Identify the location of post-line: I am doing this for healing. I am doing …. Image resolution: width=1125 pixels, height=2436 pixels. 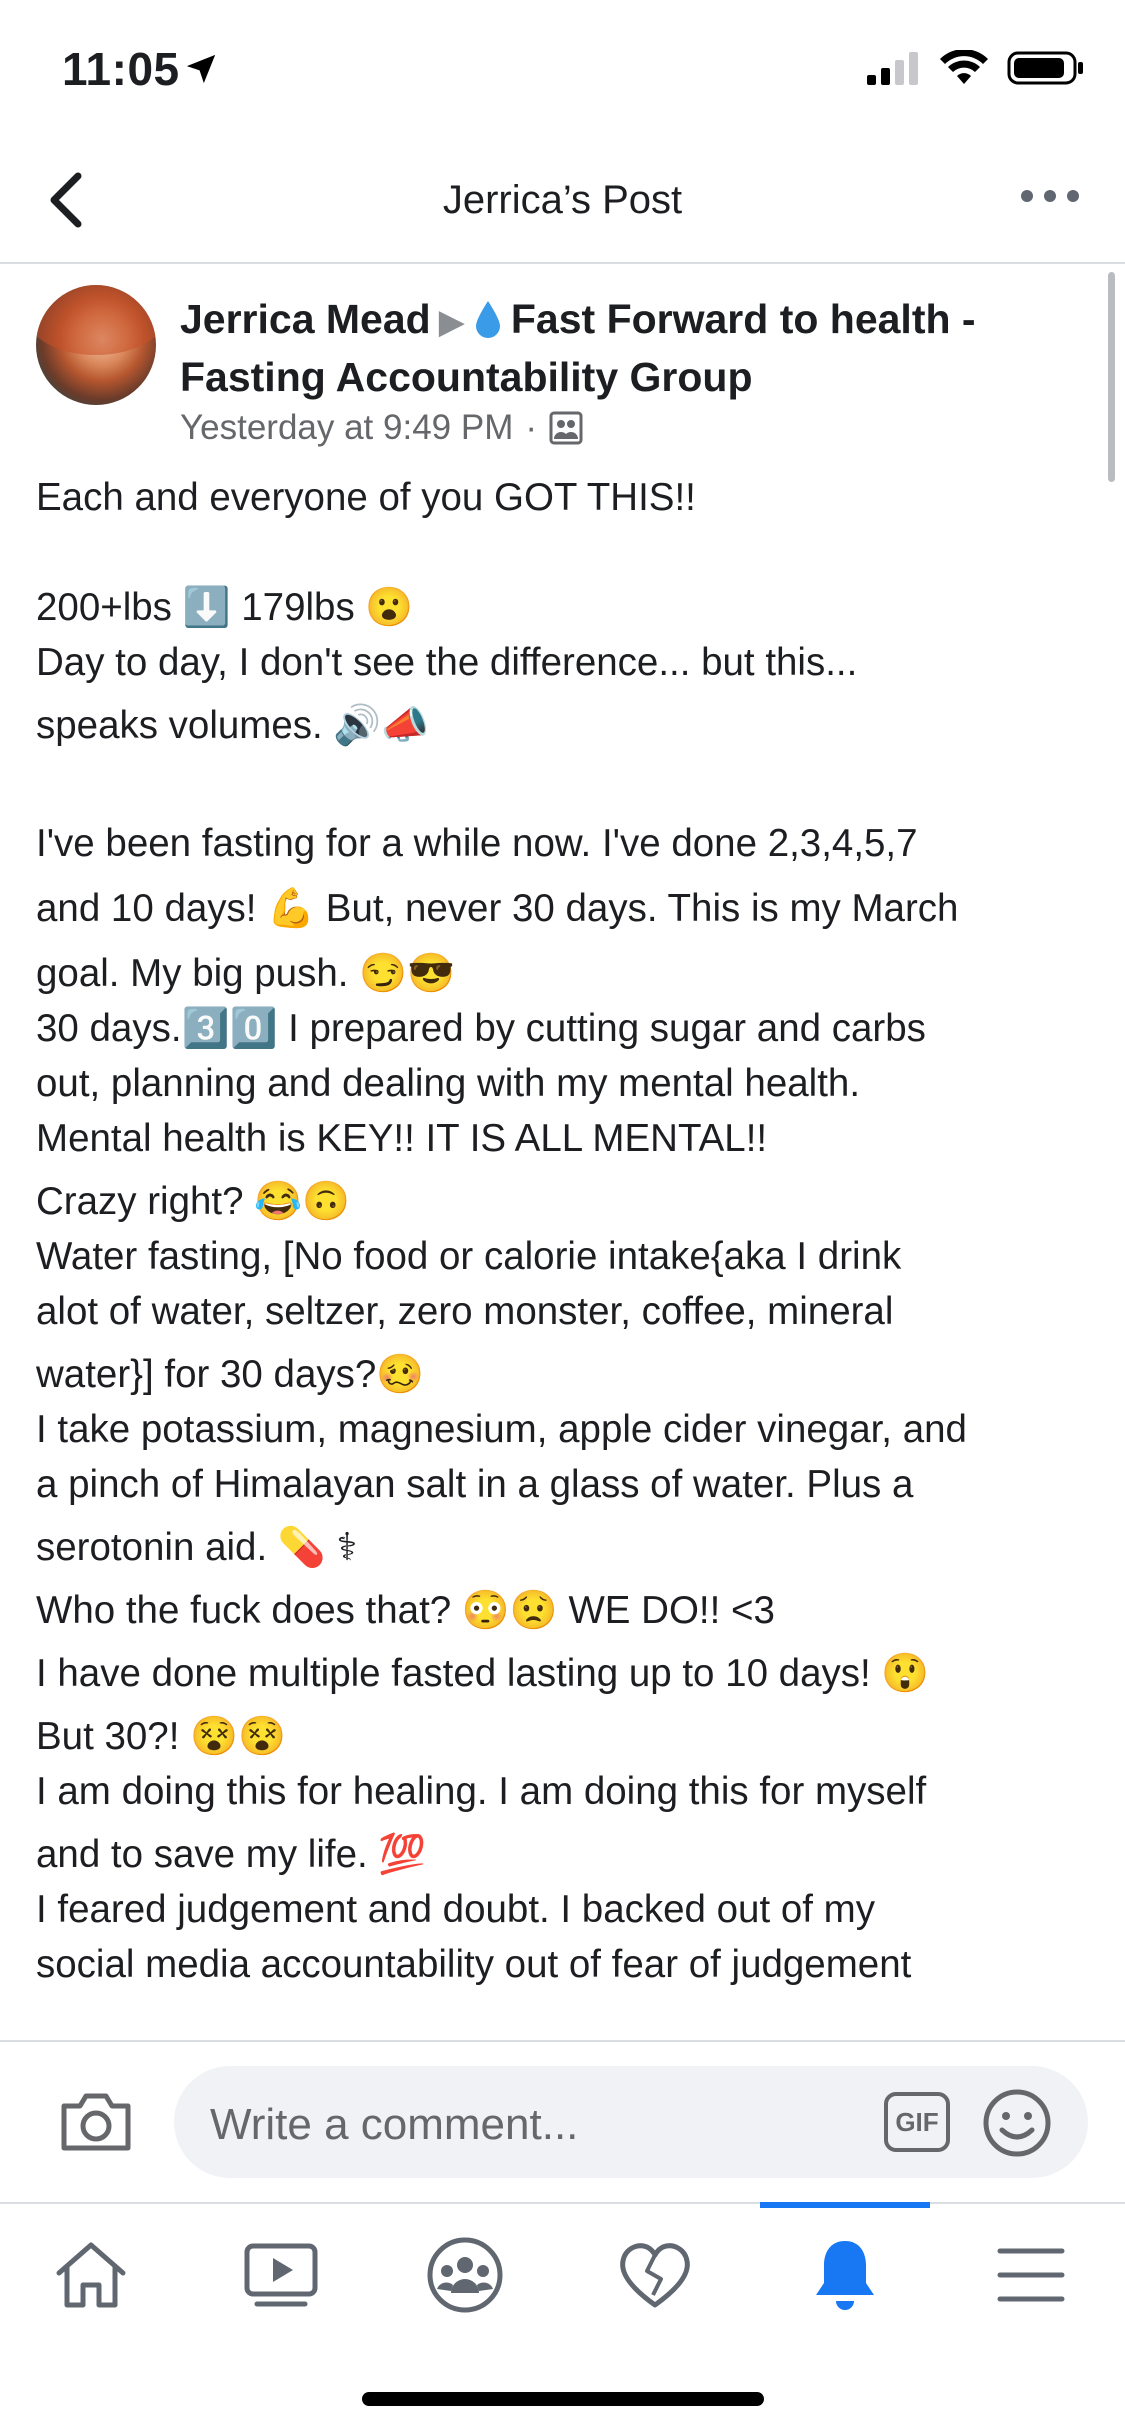
(481, 1791).